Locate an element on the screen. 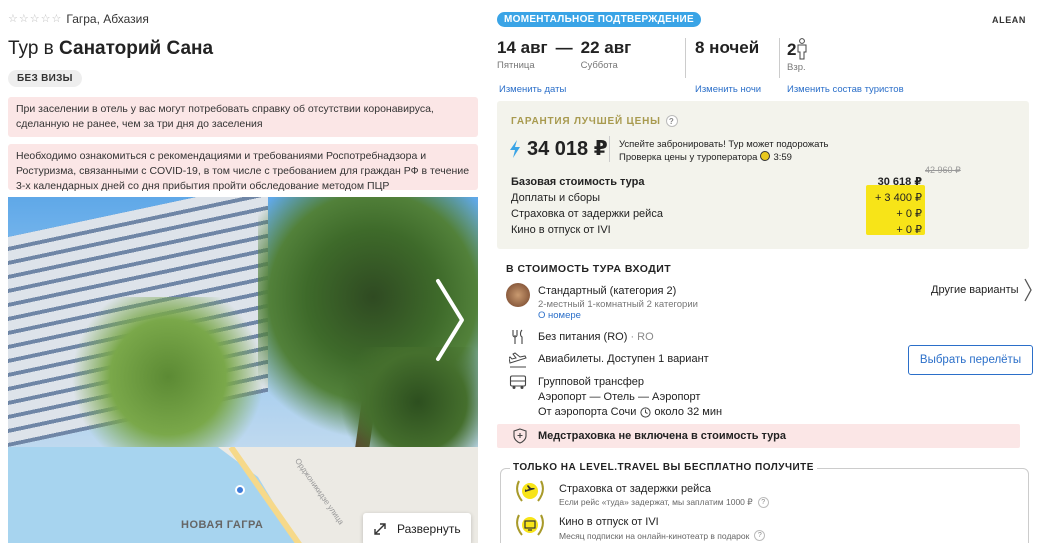 The image size is (1038, 543). bonus-name: Страховка от задержки рейса is located at coordinates (635, 489).